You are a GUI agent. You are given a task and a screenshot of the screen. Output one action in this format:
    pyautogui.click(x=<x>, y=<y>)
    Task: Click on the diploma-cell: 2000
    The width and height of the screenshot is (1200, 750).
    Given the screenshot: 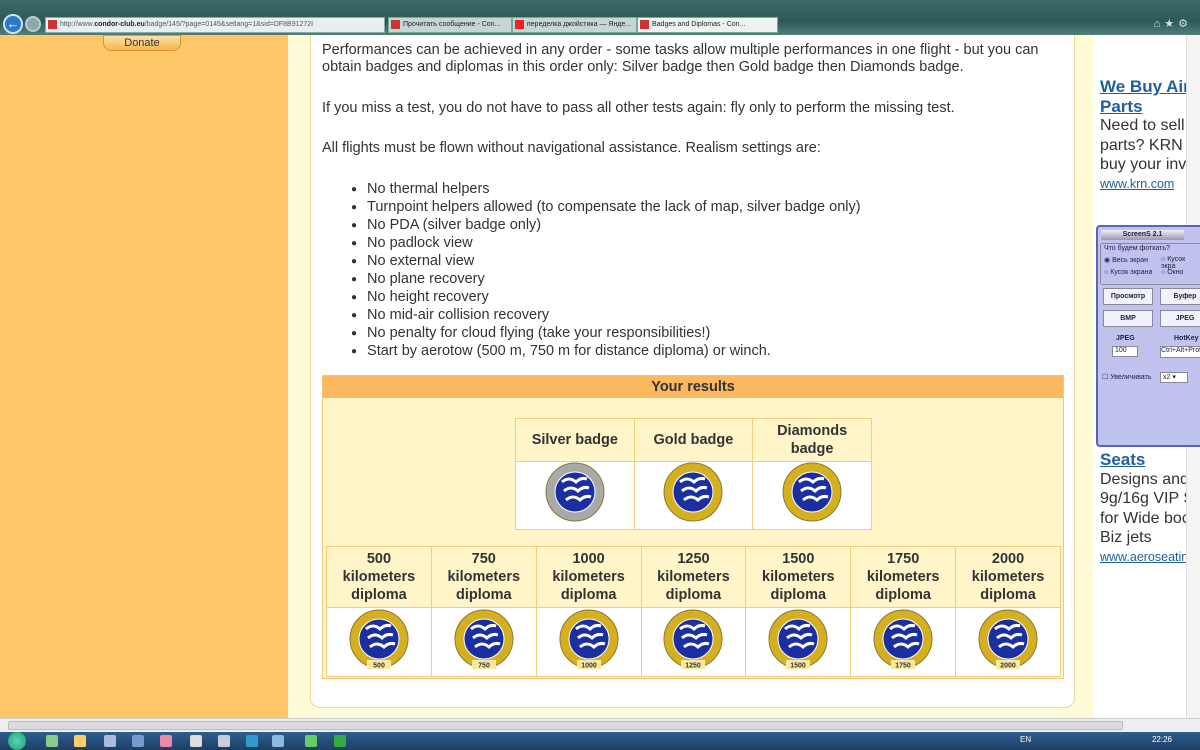 What is the action you would take?
    pyautogui.click(x=1008, y=642)
    